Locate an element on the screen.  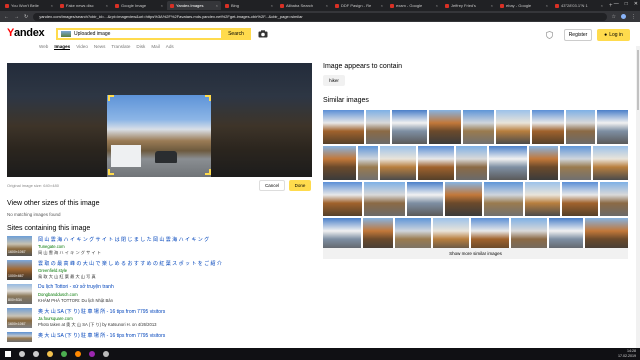
extension-icon is located at coordinates (623, 16).